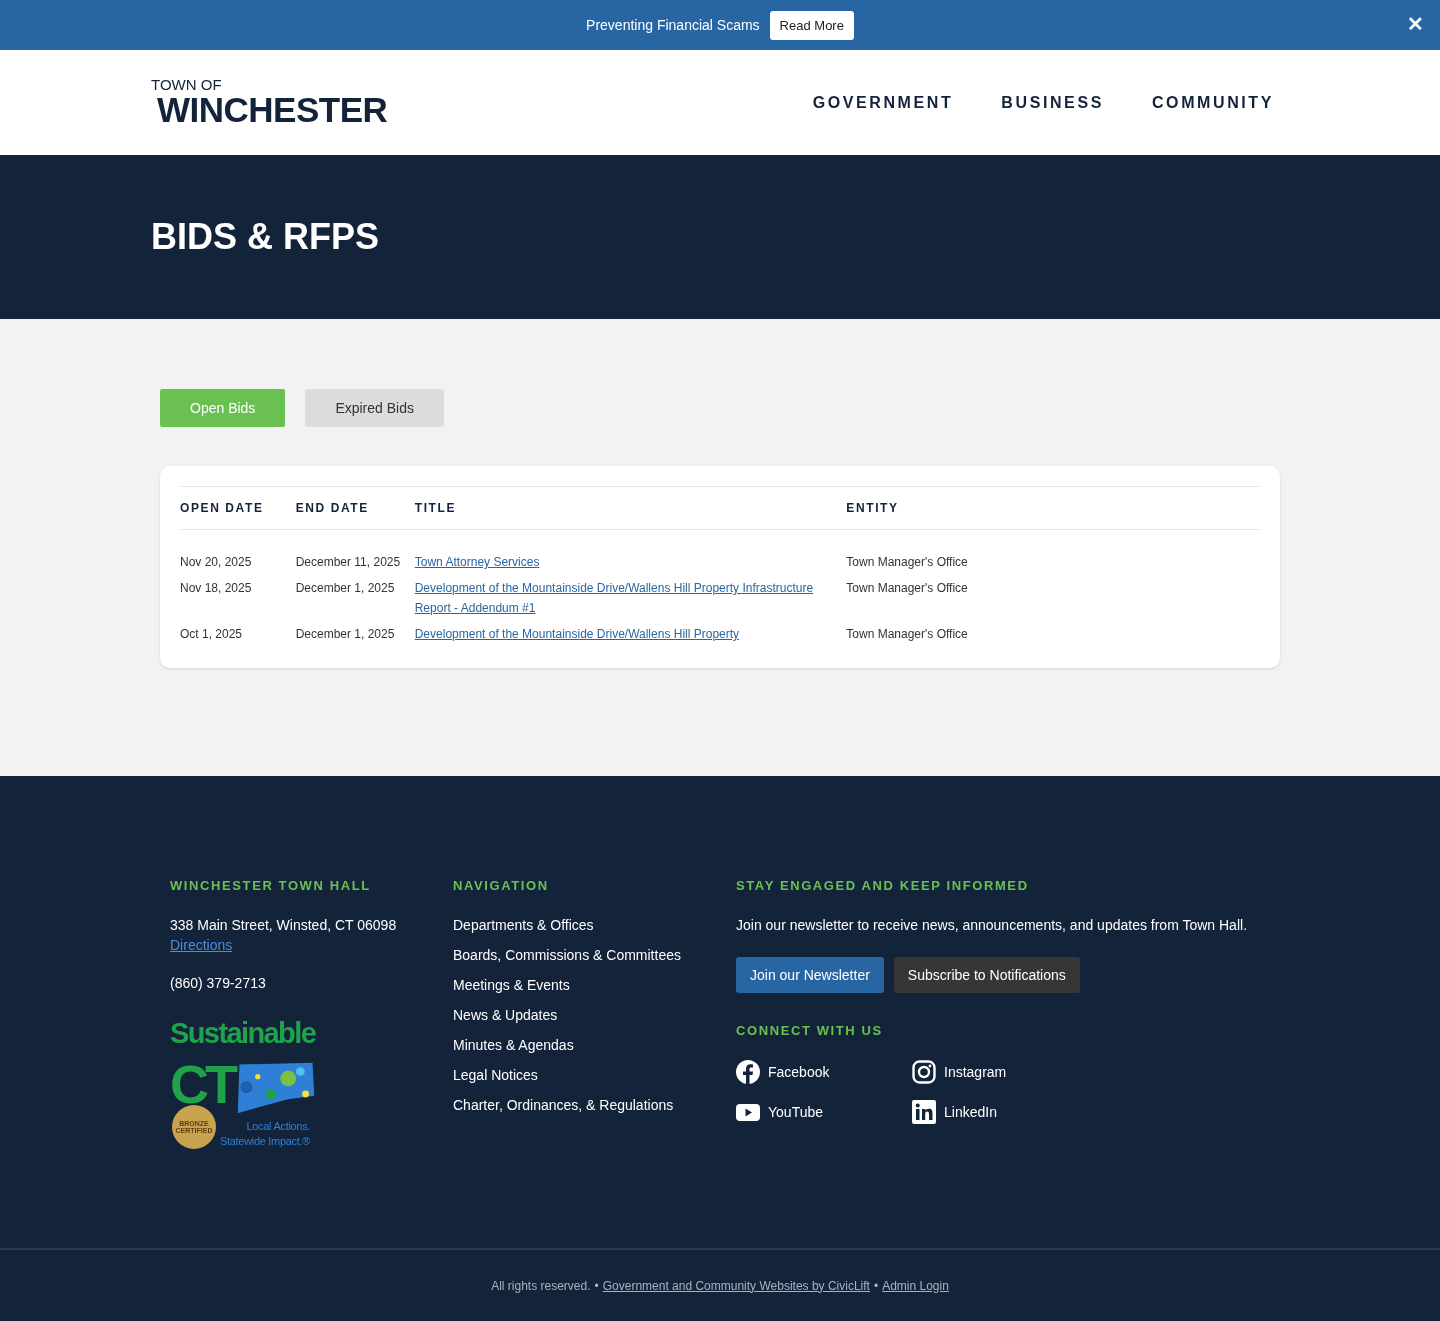 The height and width of the screenshot is (1321, 1440). Describe the element at coordinates (970, 1112) in the screenshot. I see `social-link: LinkedIn` at that location.